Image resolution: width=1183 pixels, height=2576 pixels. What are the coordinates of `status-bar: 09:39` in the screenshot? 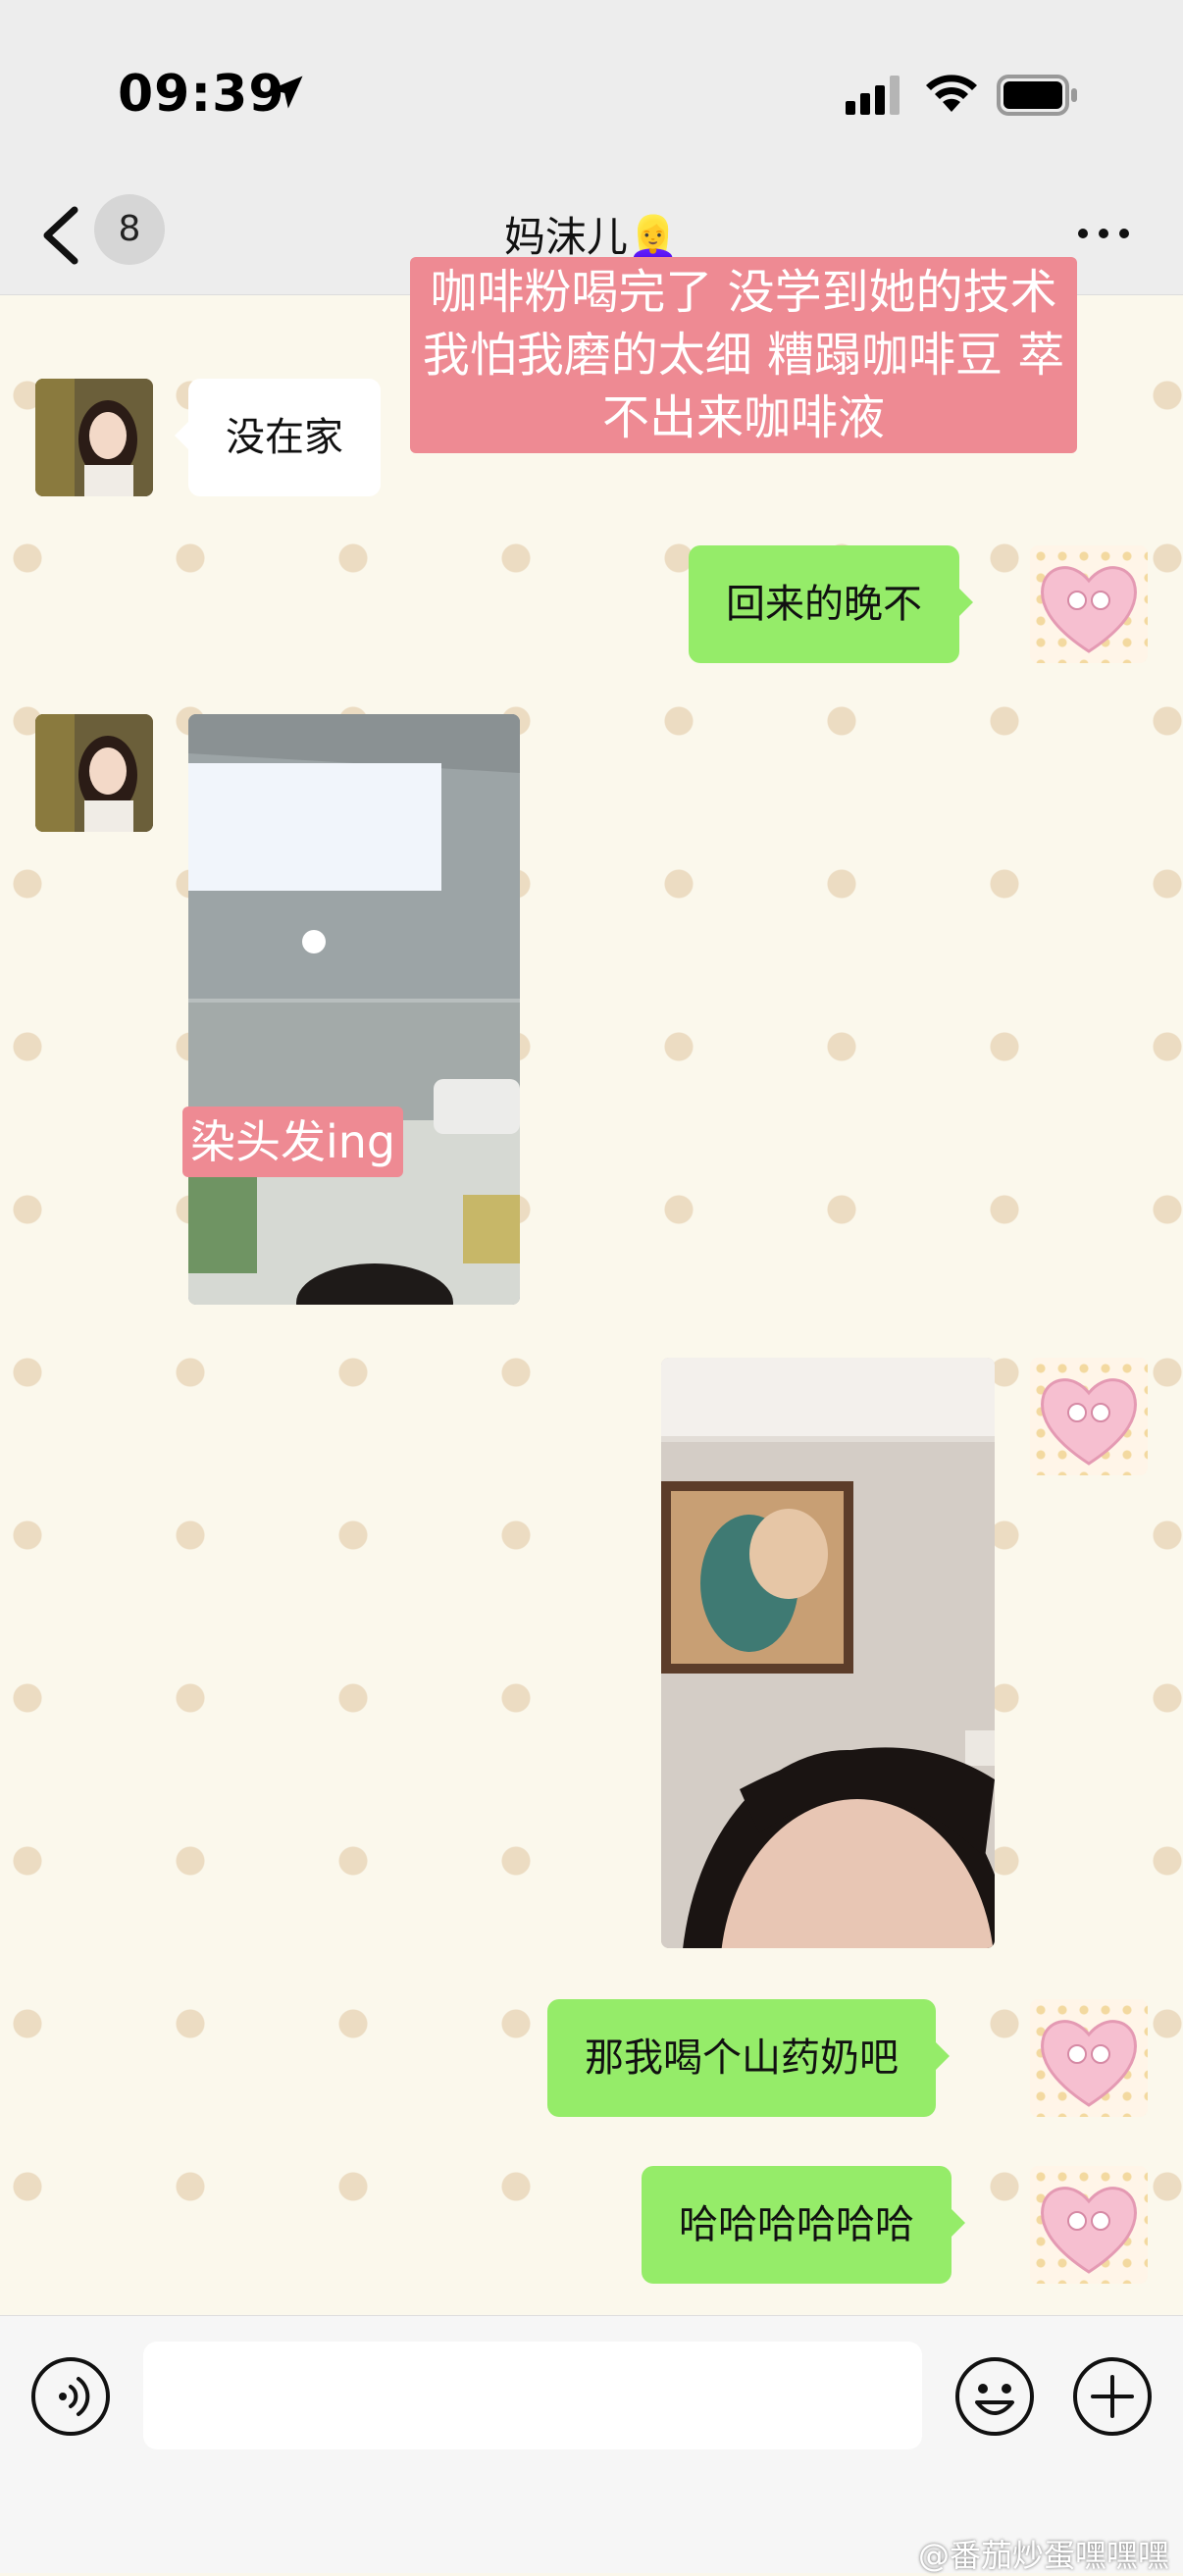 It's located at (591, 83).